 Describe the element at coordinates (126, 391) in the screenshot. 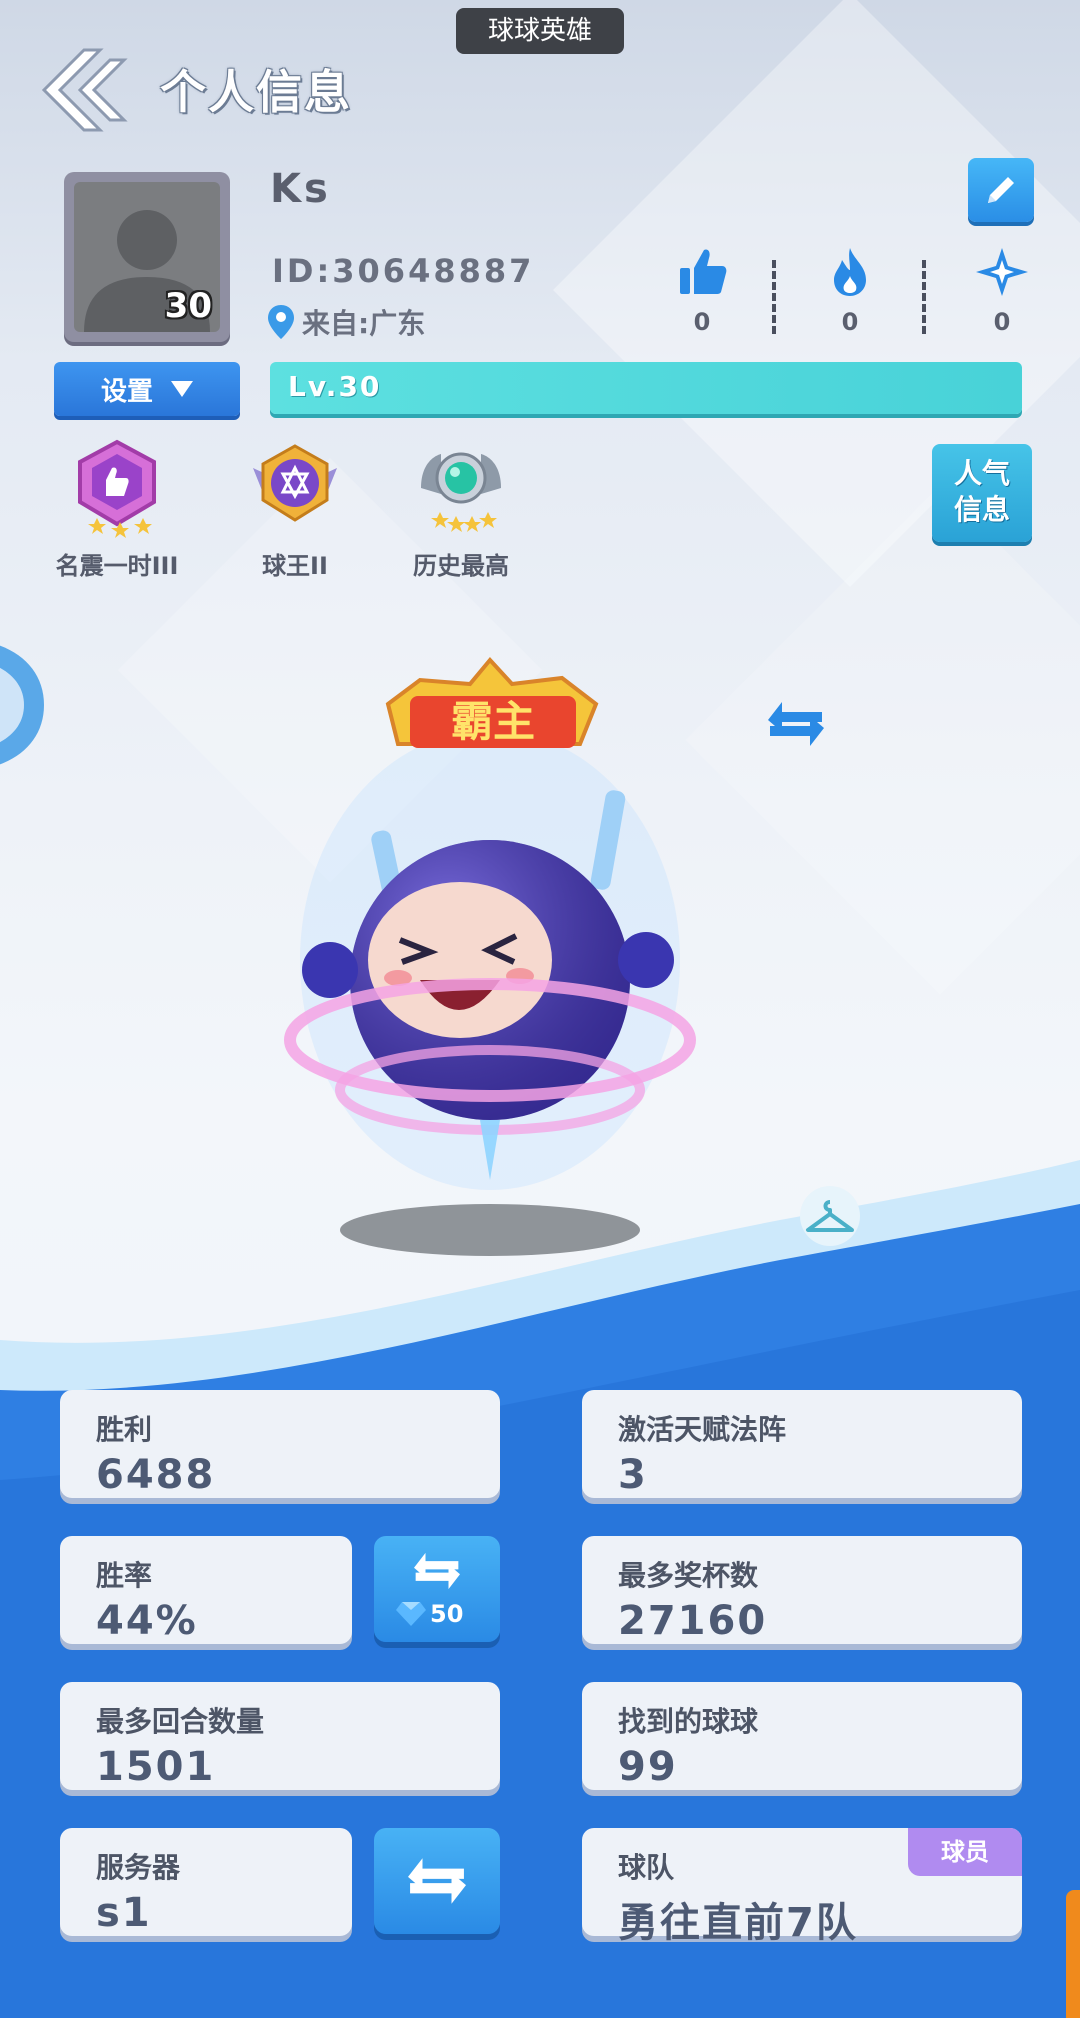

I see `settings-label: 设置` at that location.